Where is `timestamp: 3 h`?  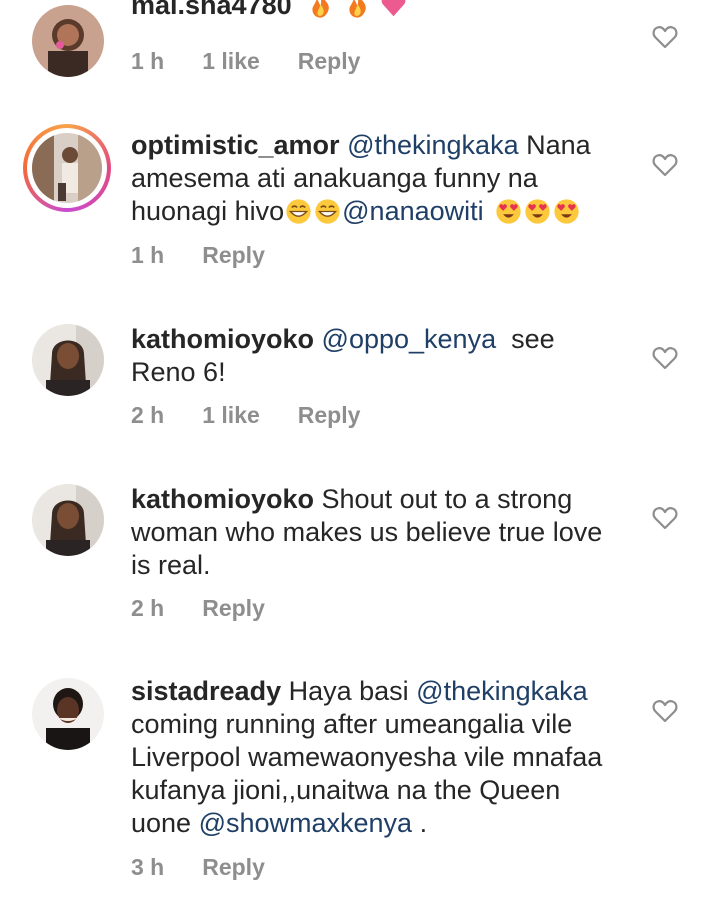 timestamp: 3 h is located at coordinates (148, 867).